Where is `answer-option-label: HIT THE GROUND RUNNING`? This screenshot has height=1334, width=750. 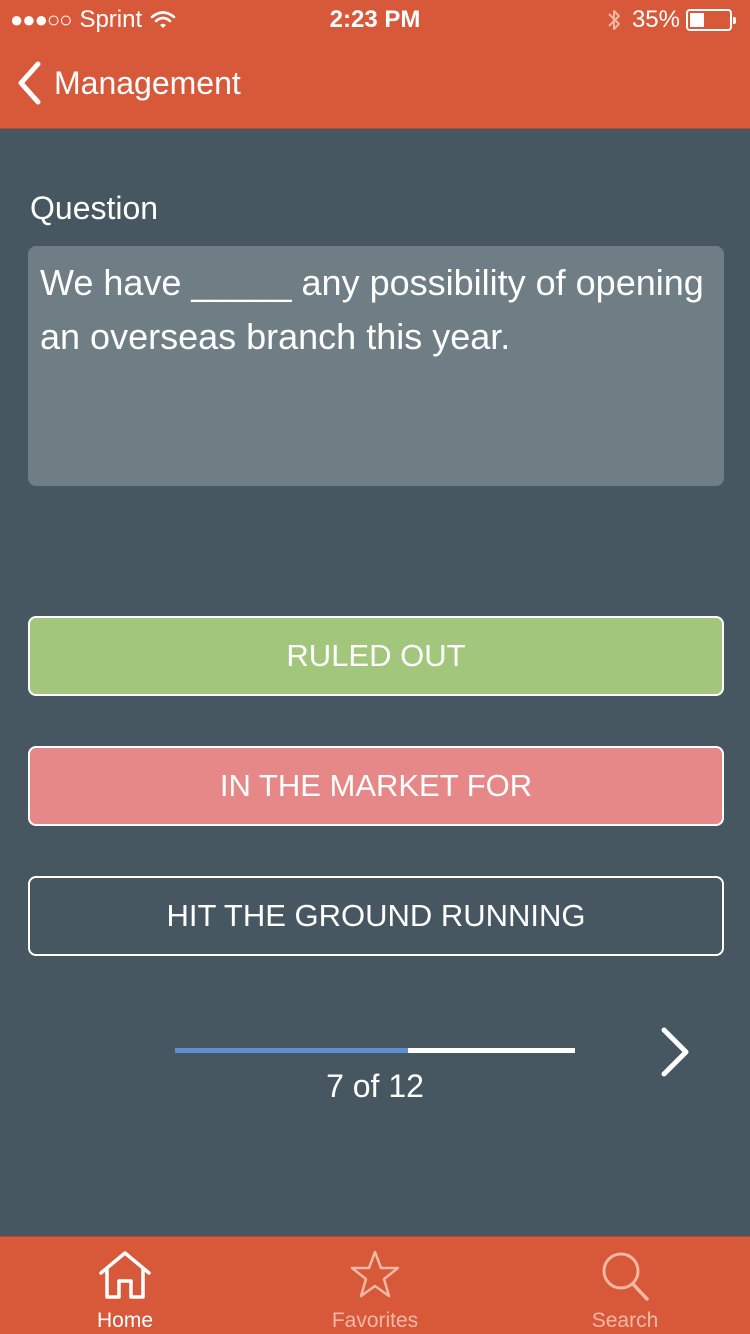 answer-option-label: HIT THE GROUND RUNNING is located at coordinates (376, 915).